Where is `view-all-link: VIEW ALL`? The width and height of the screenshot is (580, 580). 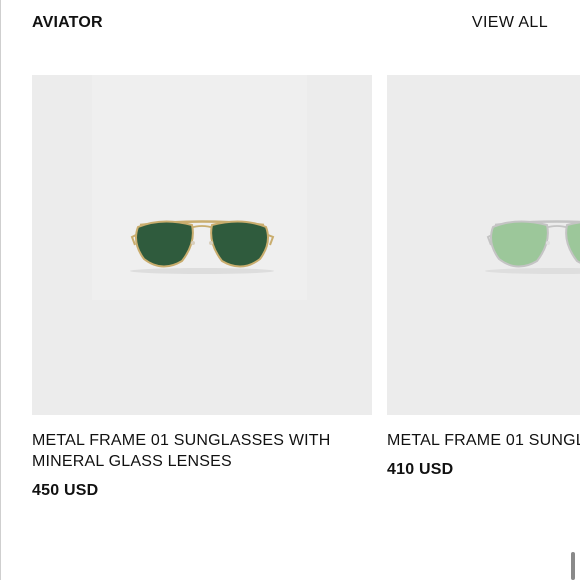 view-all-link: VIEW ALL is located at coordinates (510, 23).